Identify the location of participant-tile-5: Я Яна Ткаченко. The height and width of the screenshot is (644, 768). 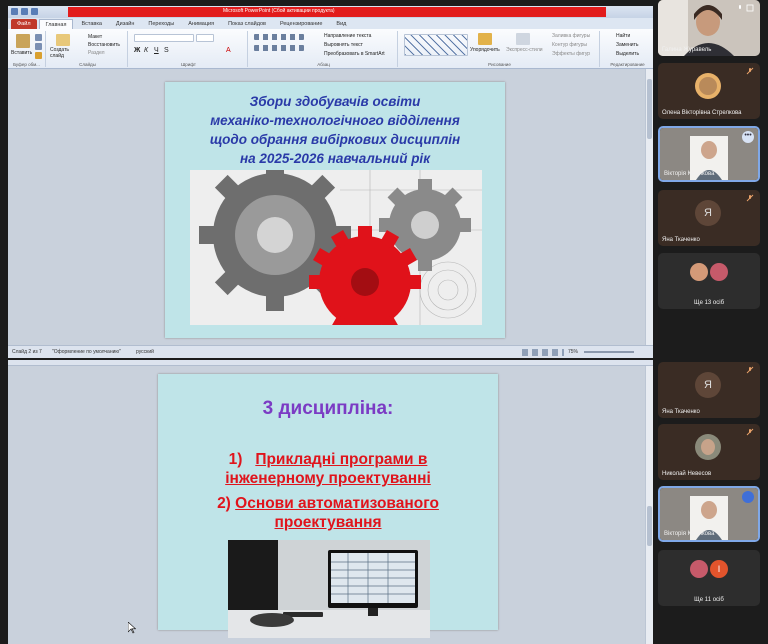
(709, 390).